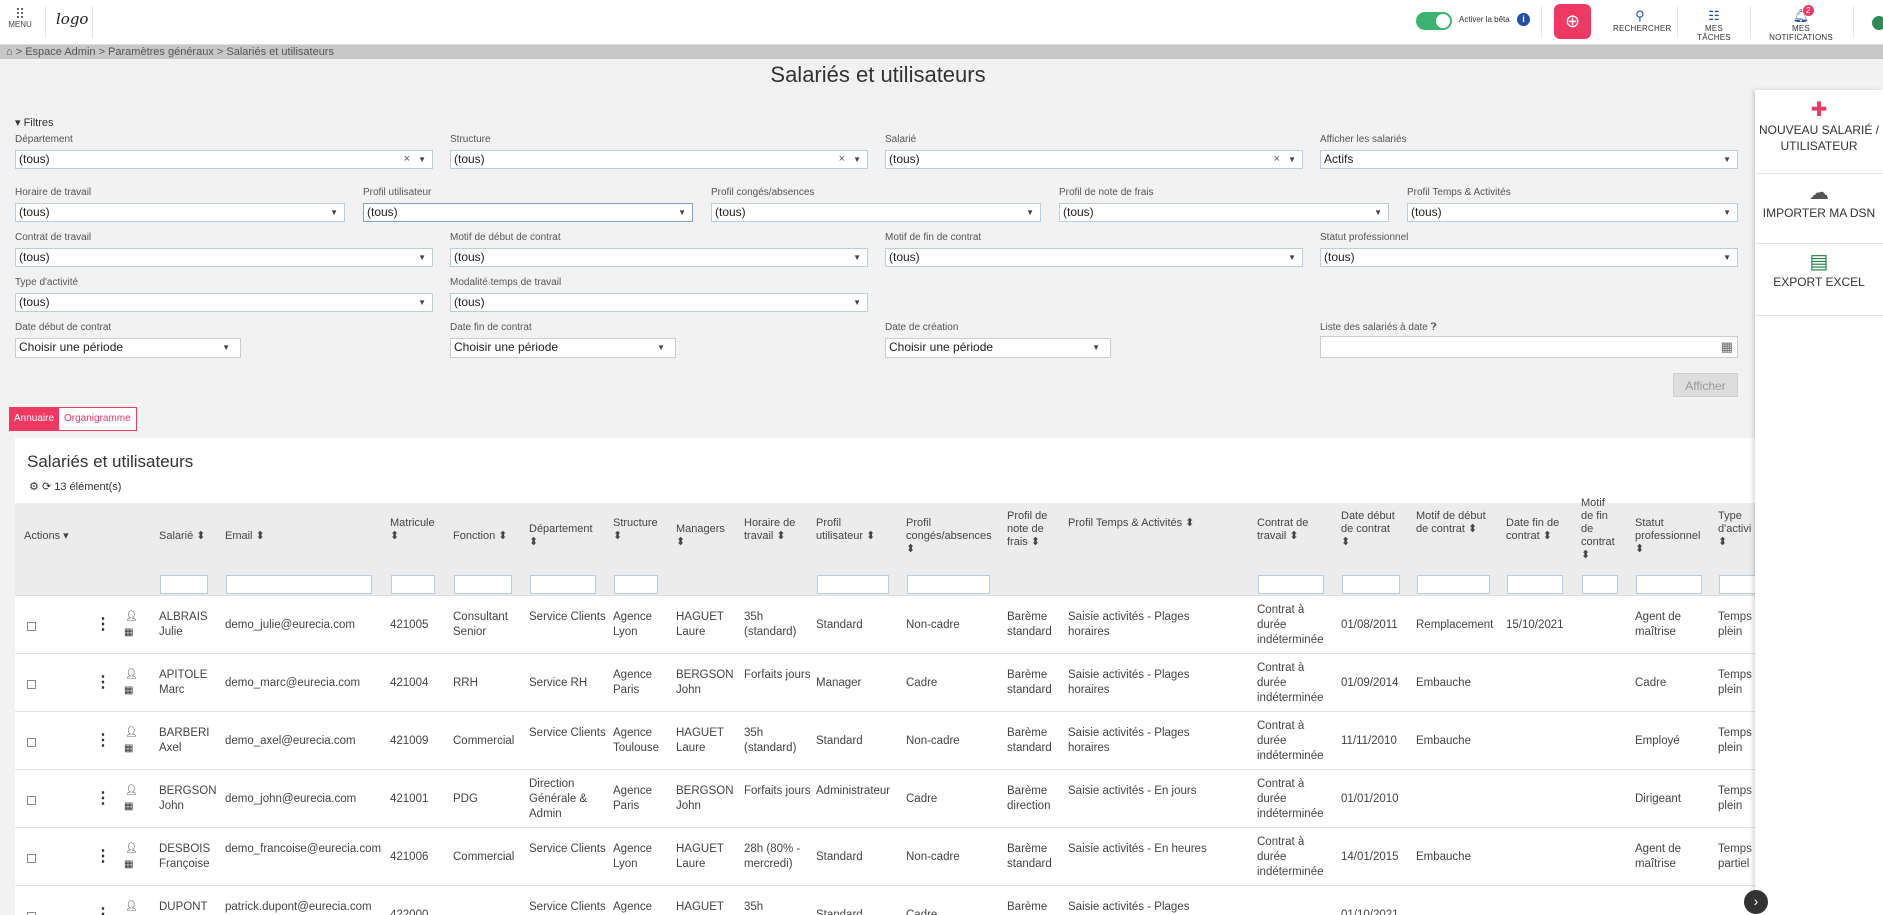 The image size is (1883, 915). Describe the element at coordinates (1287, 530) in the screenshot. I see `column-header-contrat: Contrat de travail ⬍` at that location.